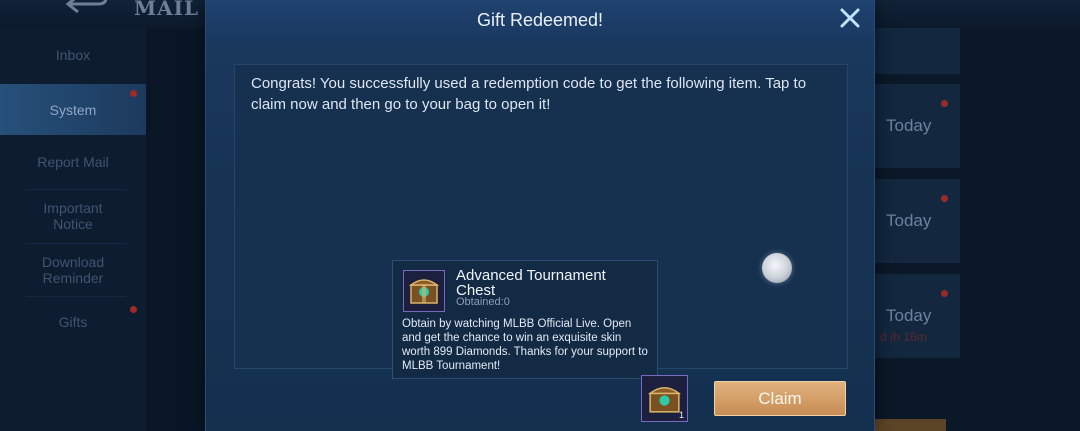  I want to click on mail-title: MAIL, so click(167, 10).